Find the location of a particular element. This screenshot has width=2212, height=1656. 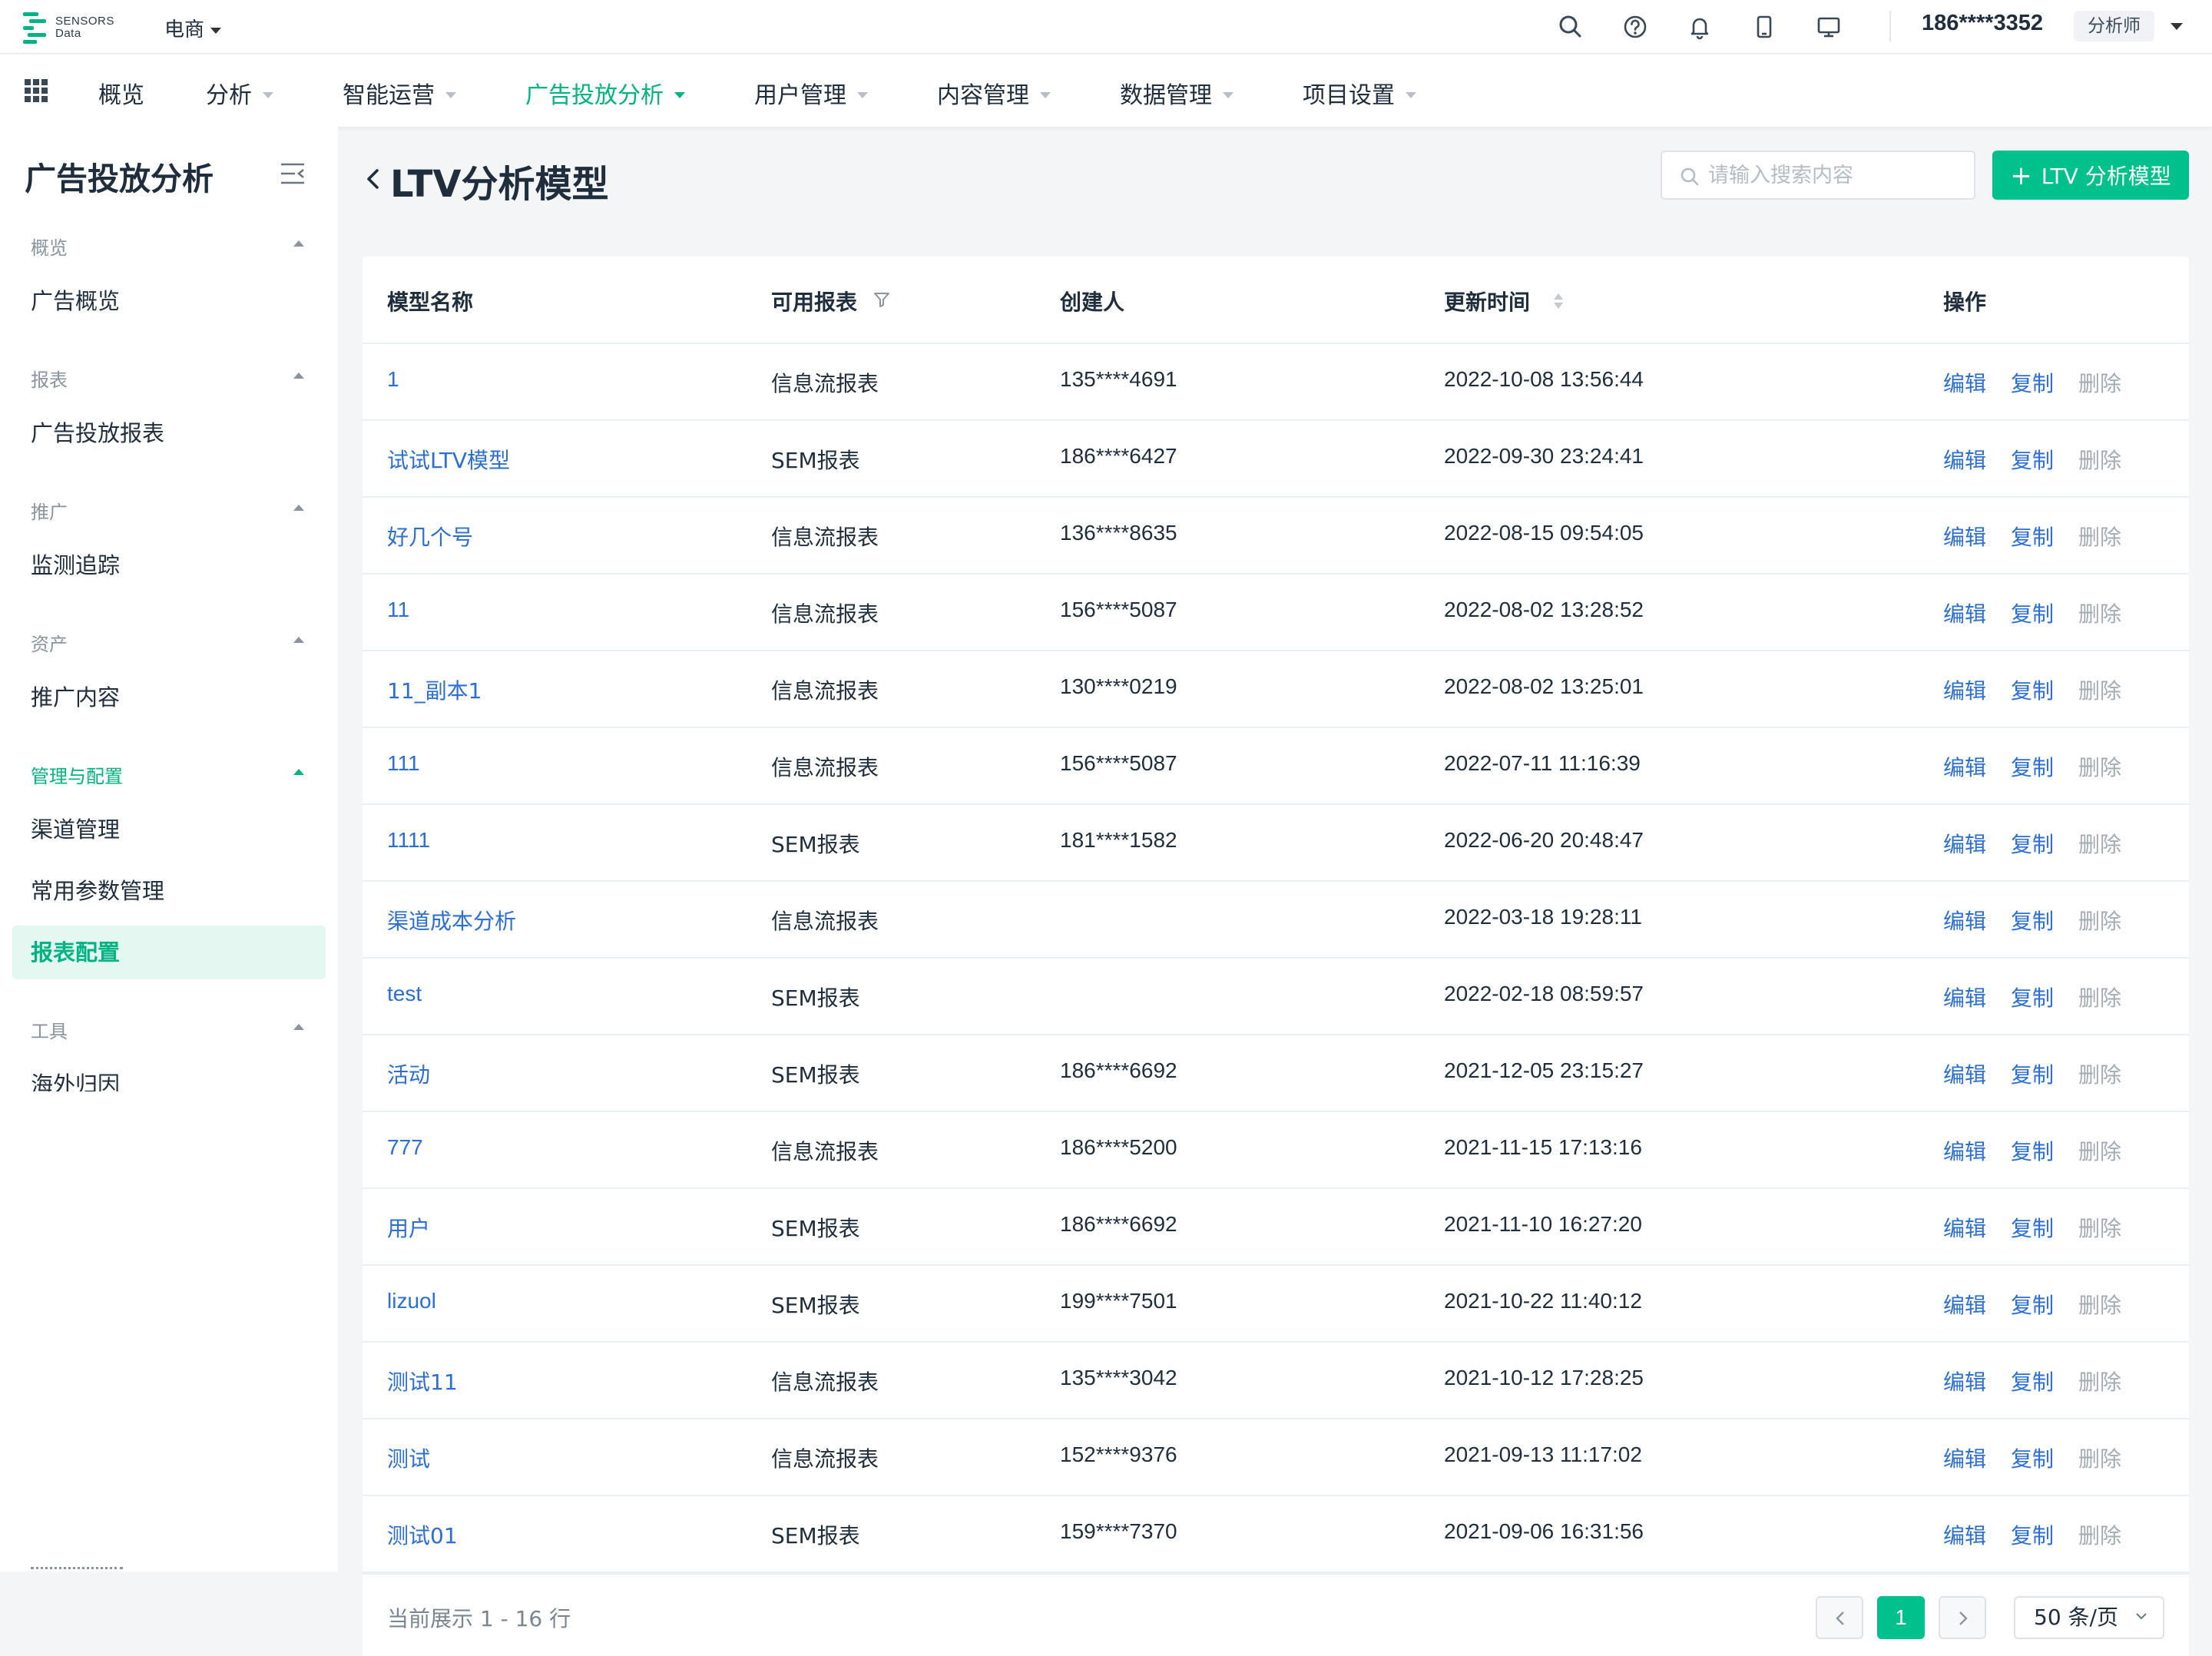

sidebar-item-tracking: 监测追踪 is located at coordinates (169, 565).